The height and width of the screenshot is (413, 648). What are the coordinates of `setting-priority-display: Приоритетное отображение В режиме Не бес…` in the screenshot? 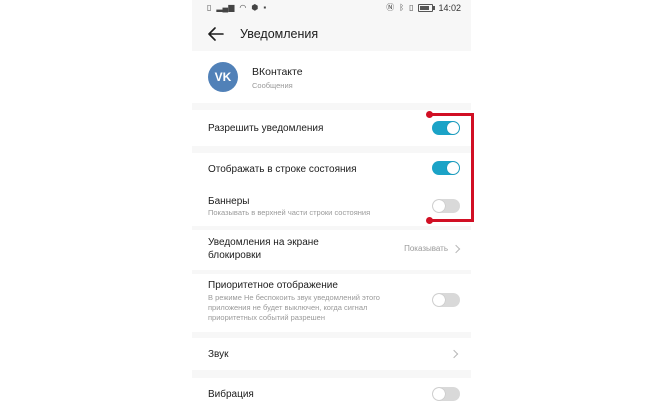 It's located at (331, 303).